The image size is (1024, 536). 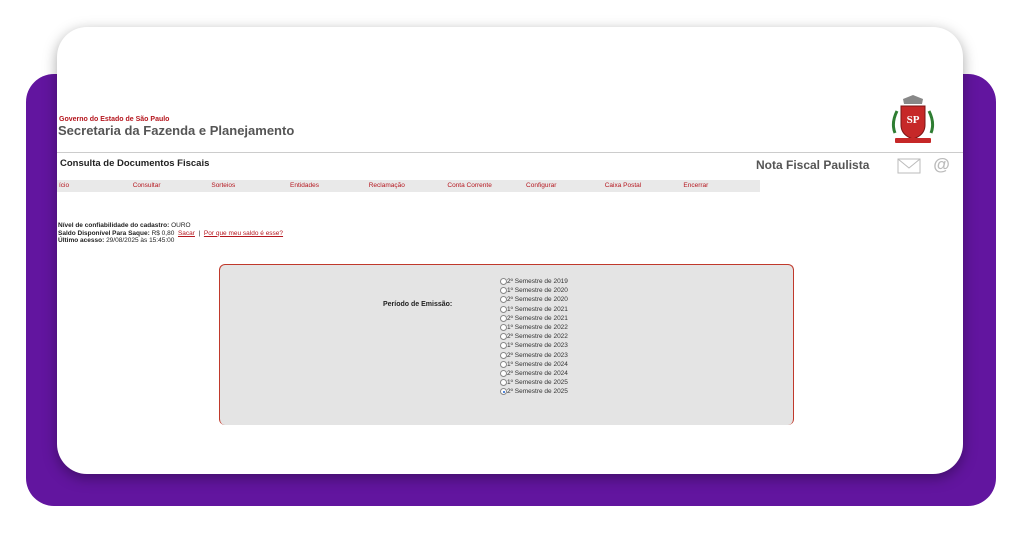 I want to click on header-divider, so click(x=510, y=152).